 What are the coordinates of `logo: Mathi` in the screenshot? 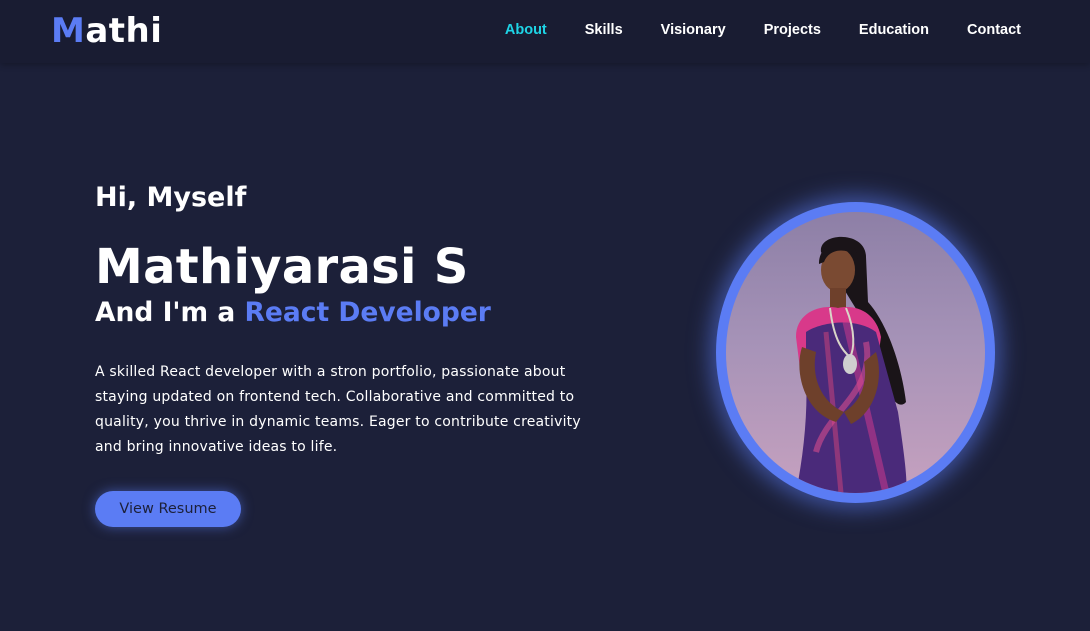 It's located at (106, 31).